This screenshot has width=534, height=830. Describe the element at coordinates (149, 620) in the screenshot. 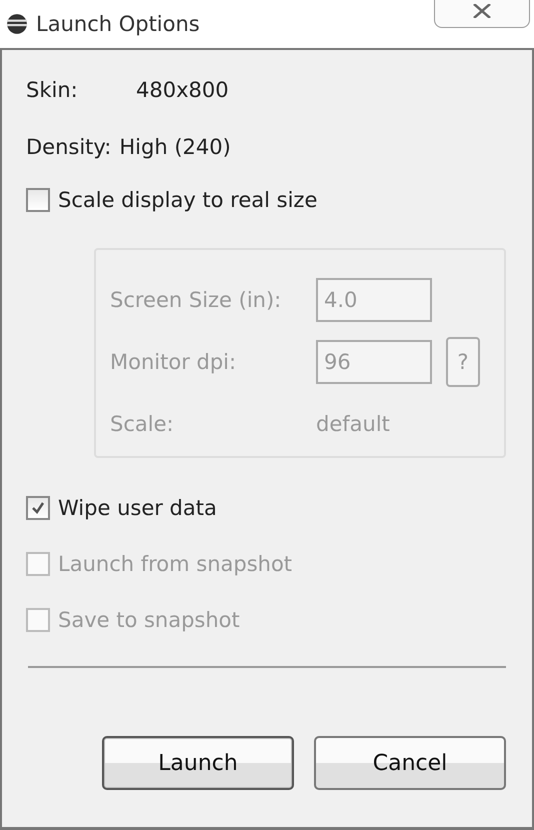

I see `checkbox-label: Save to snapshot` at that location.